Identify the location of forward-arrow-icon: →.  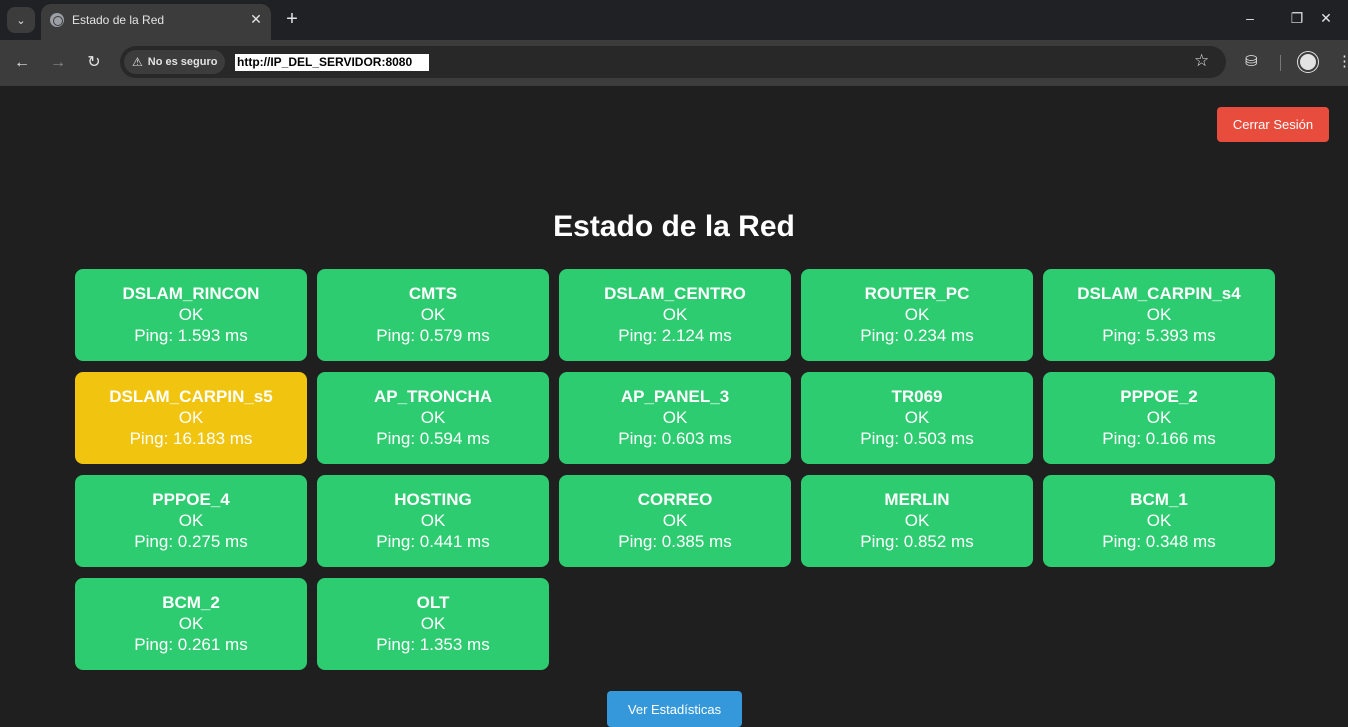
(58, 63).